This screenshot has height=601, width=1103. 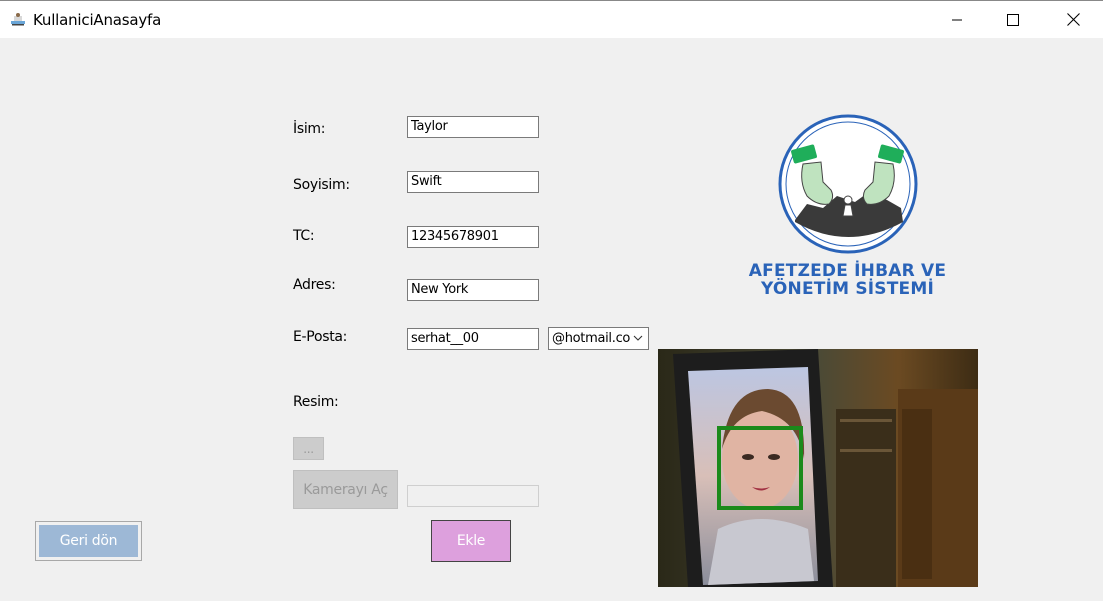 I want to click on tc-label: TC:, so click(x=304, y=236).